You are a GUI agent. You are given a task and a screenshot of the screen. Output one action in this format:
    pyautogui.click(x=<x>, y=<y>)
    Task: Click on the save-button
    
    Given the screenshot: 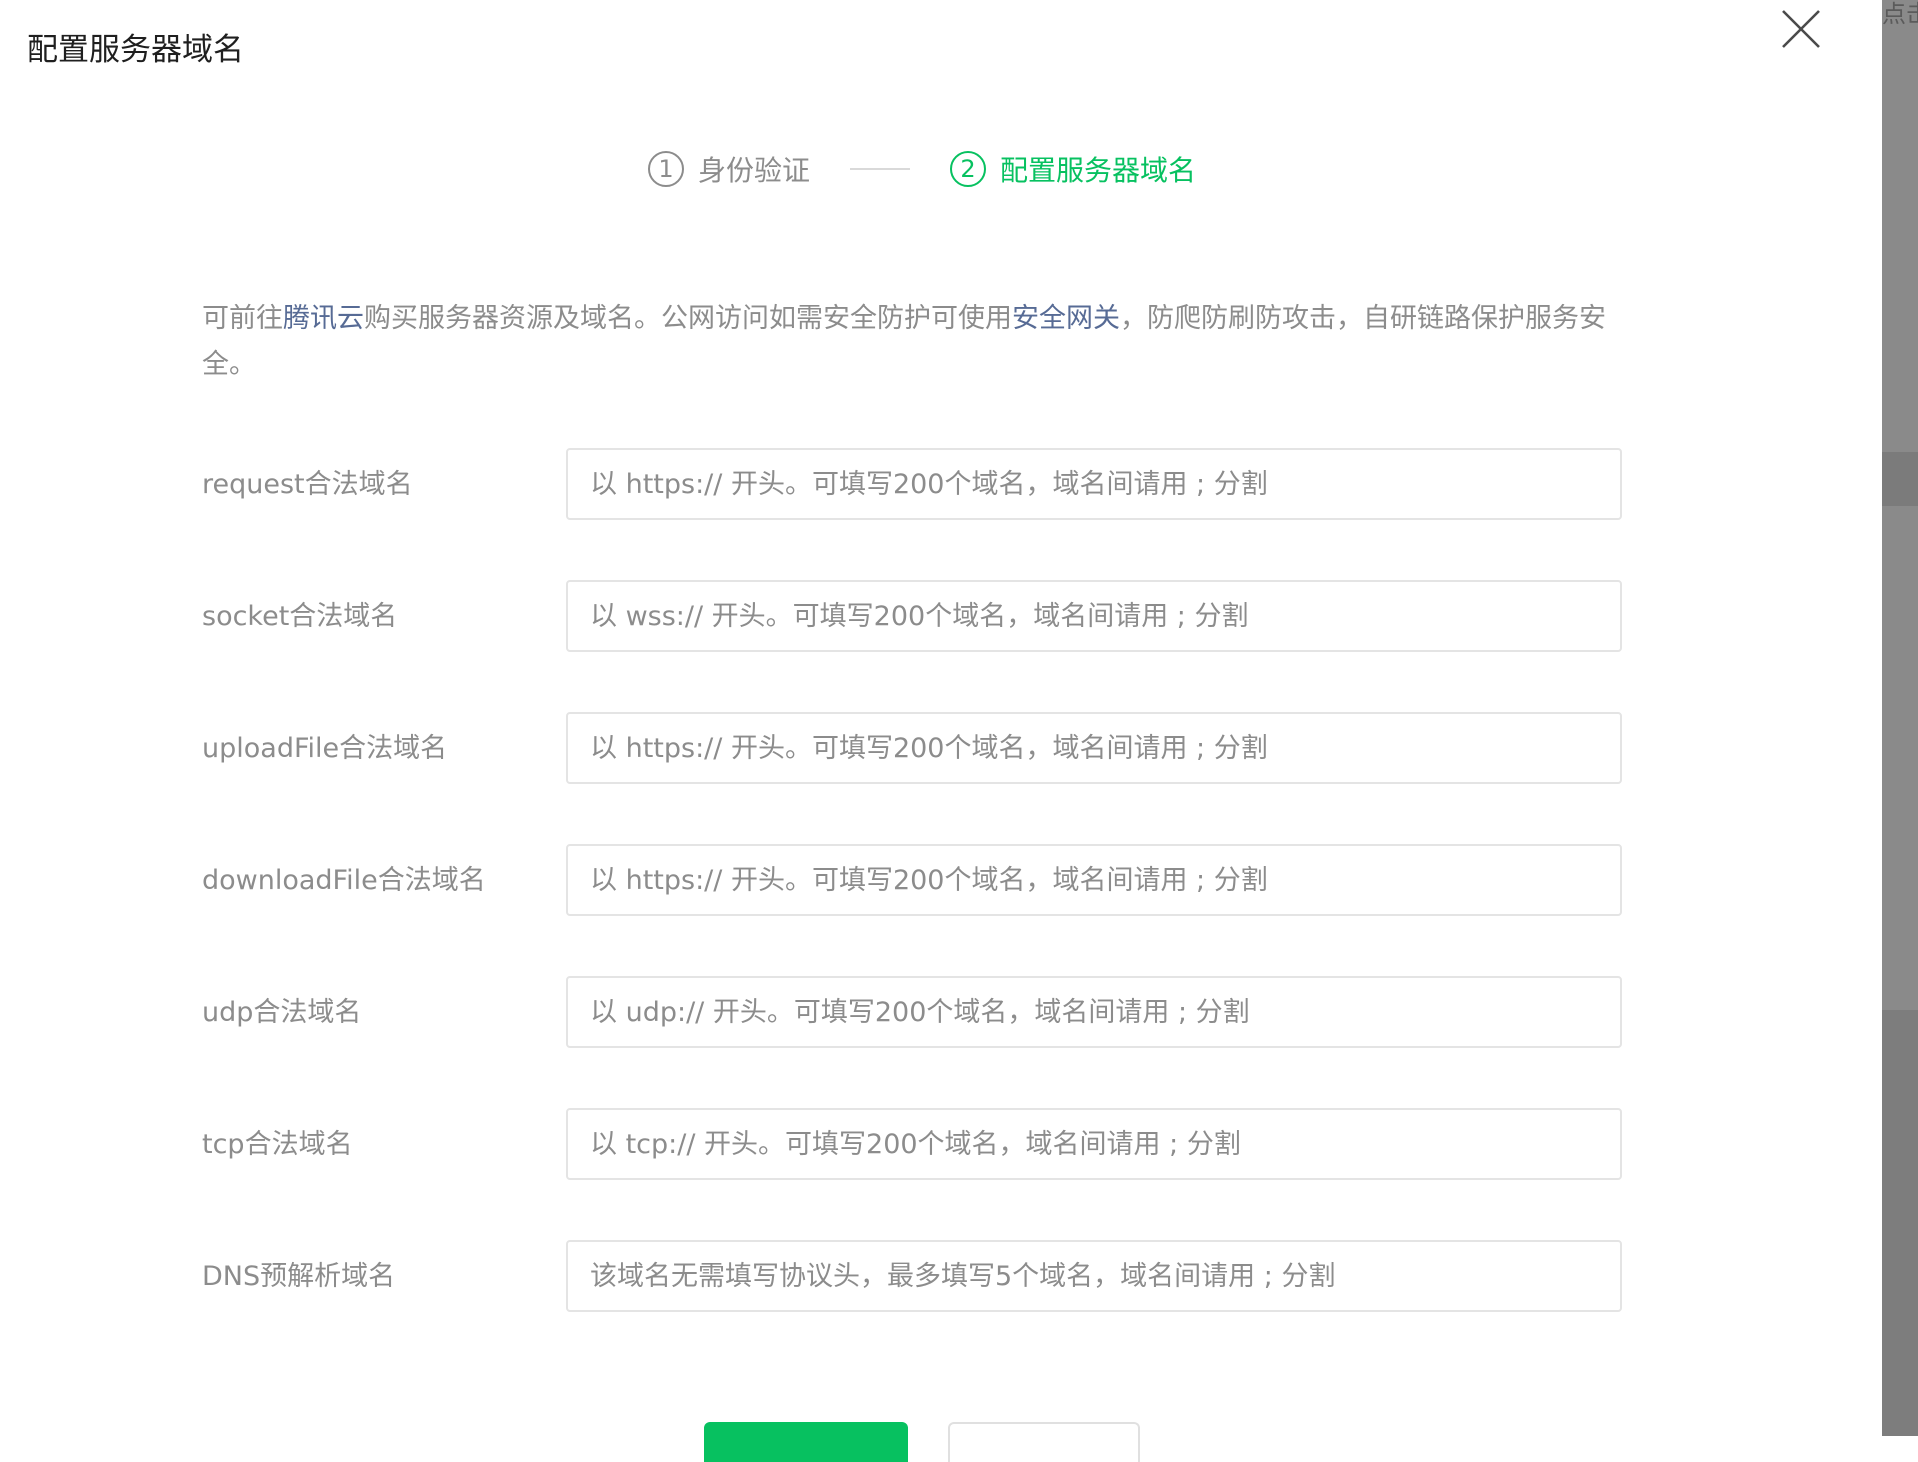 What is the action you would take?
    pyautogui.click(x=806, y=1442)
    